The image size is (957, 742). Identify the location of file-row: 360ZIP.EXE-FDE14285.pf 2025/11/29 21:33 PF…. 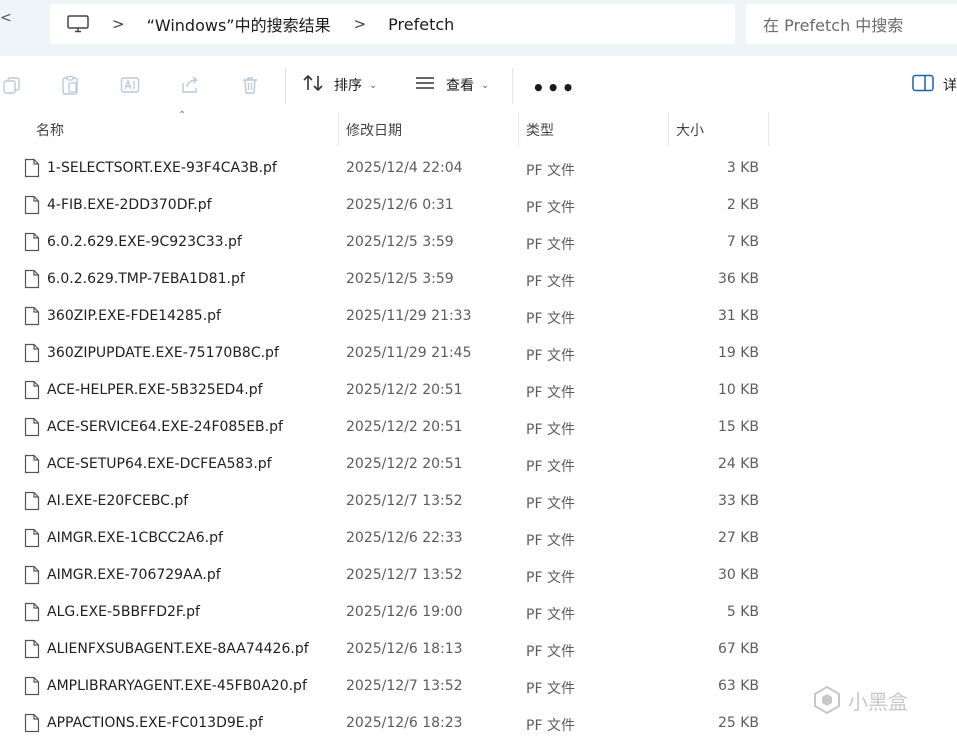
(478, 316).